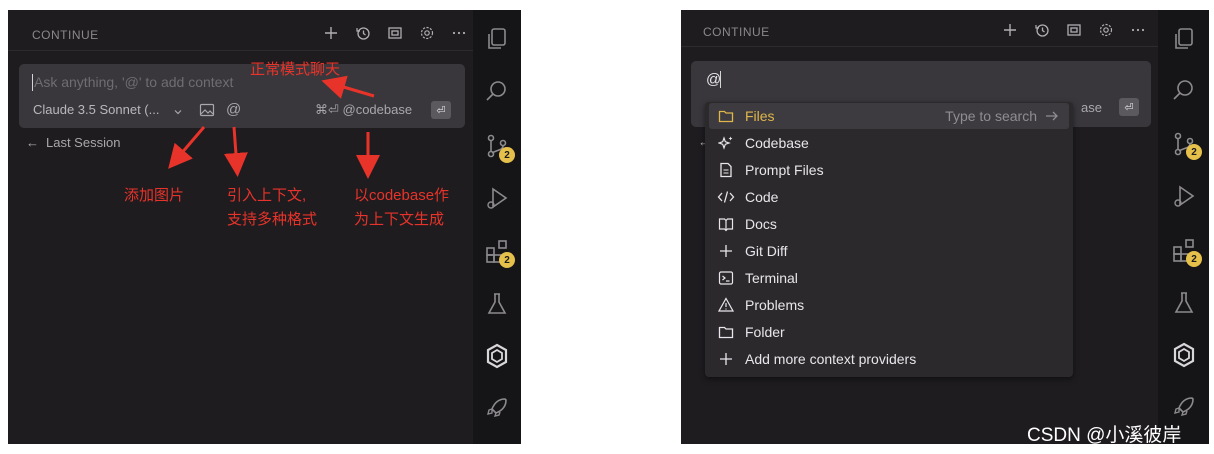 This screenshot has width=1214, height=454. Describe the element at coordinates (726, 170) in the screenshot. I see `file-icon` at that location.